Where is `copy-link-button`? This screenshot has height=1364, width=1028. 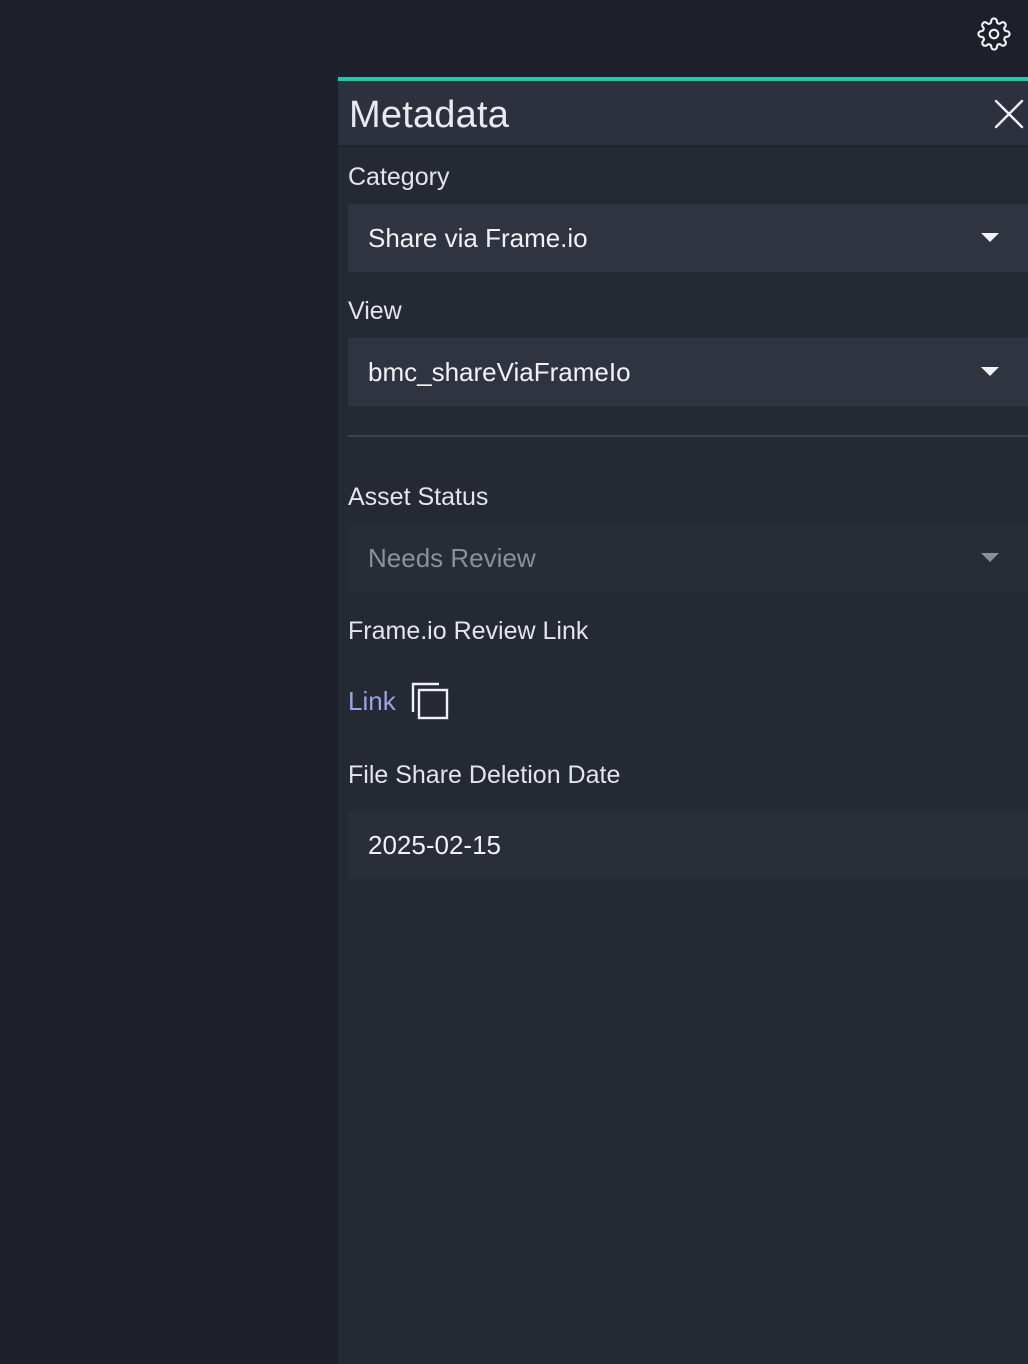 copy-link-button is located at coordinates (430, 701).